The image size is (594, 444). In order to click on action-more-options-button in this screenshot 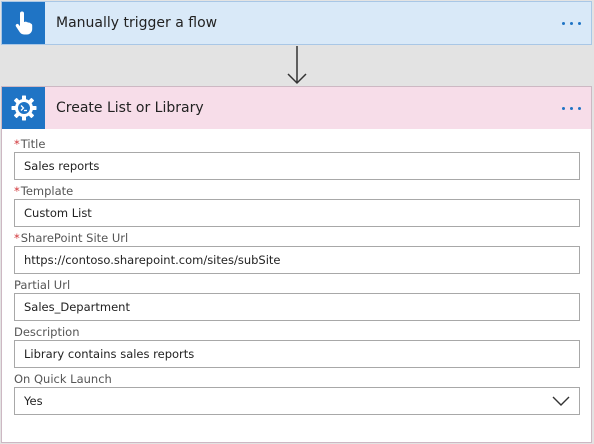, I will do `click(571, 108)`.